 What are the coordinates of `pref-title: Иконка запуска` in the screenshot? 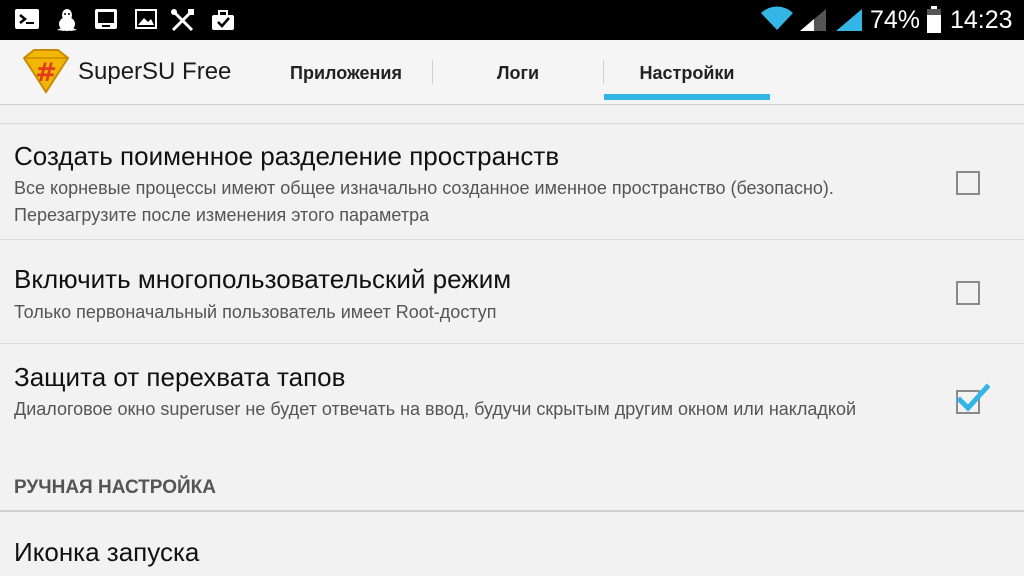 It's located at (107, 552).